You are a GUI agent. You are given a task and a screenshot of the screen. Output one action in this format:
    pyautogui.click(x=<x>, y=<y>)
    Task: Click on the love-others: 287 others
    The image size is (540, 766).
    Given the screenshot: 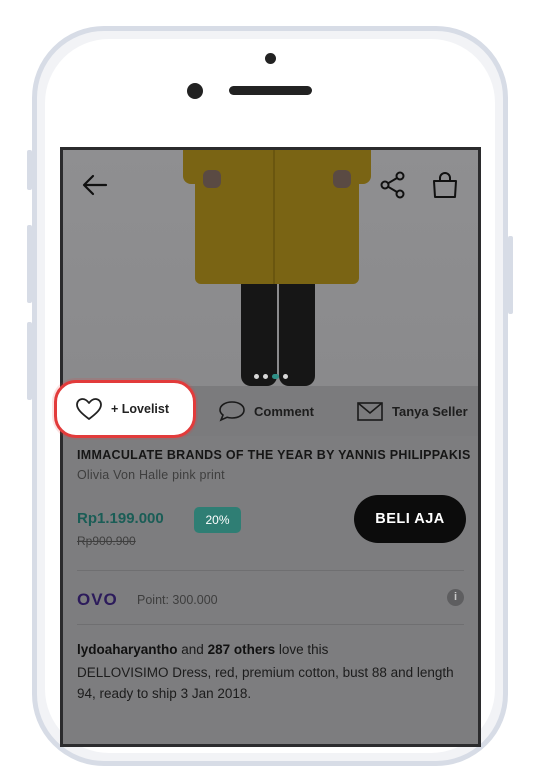 What is the action you would take?
    pyautogui.click(x=242, y=649)
    